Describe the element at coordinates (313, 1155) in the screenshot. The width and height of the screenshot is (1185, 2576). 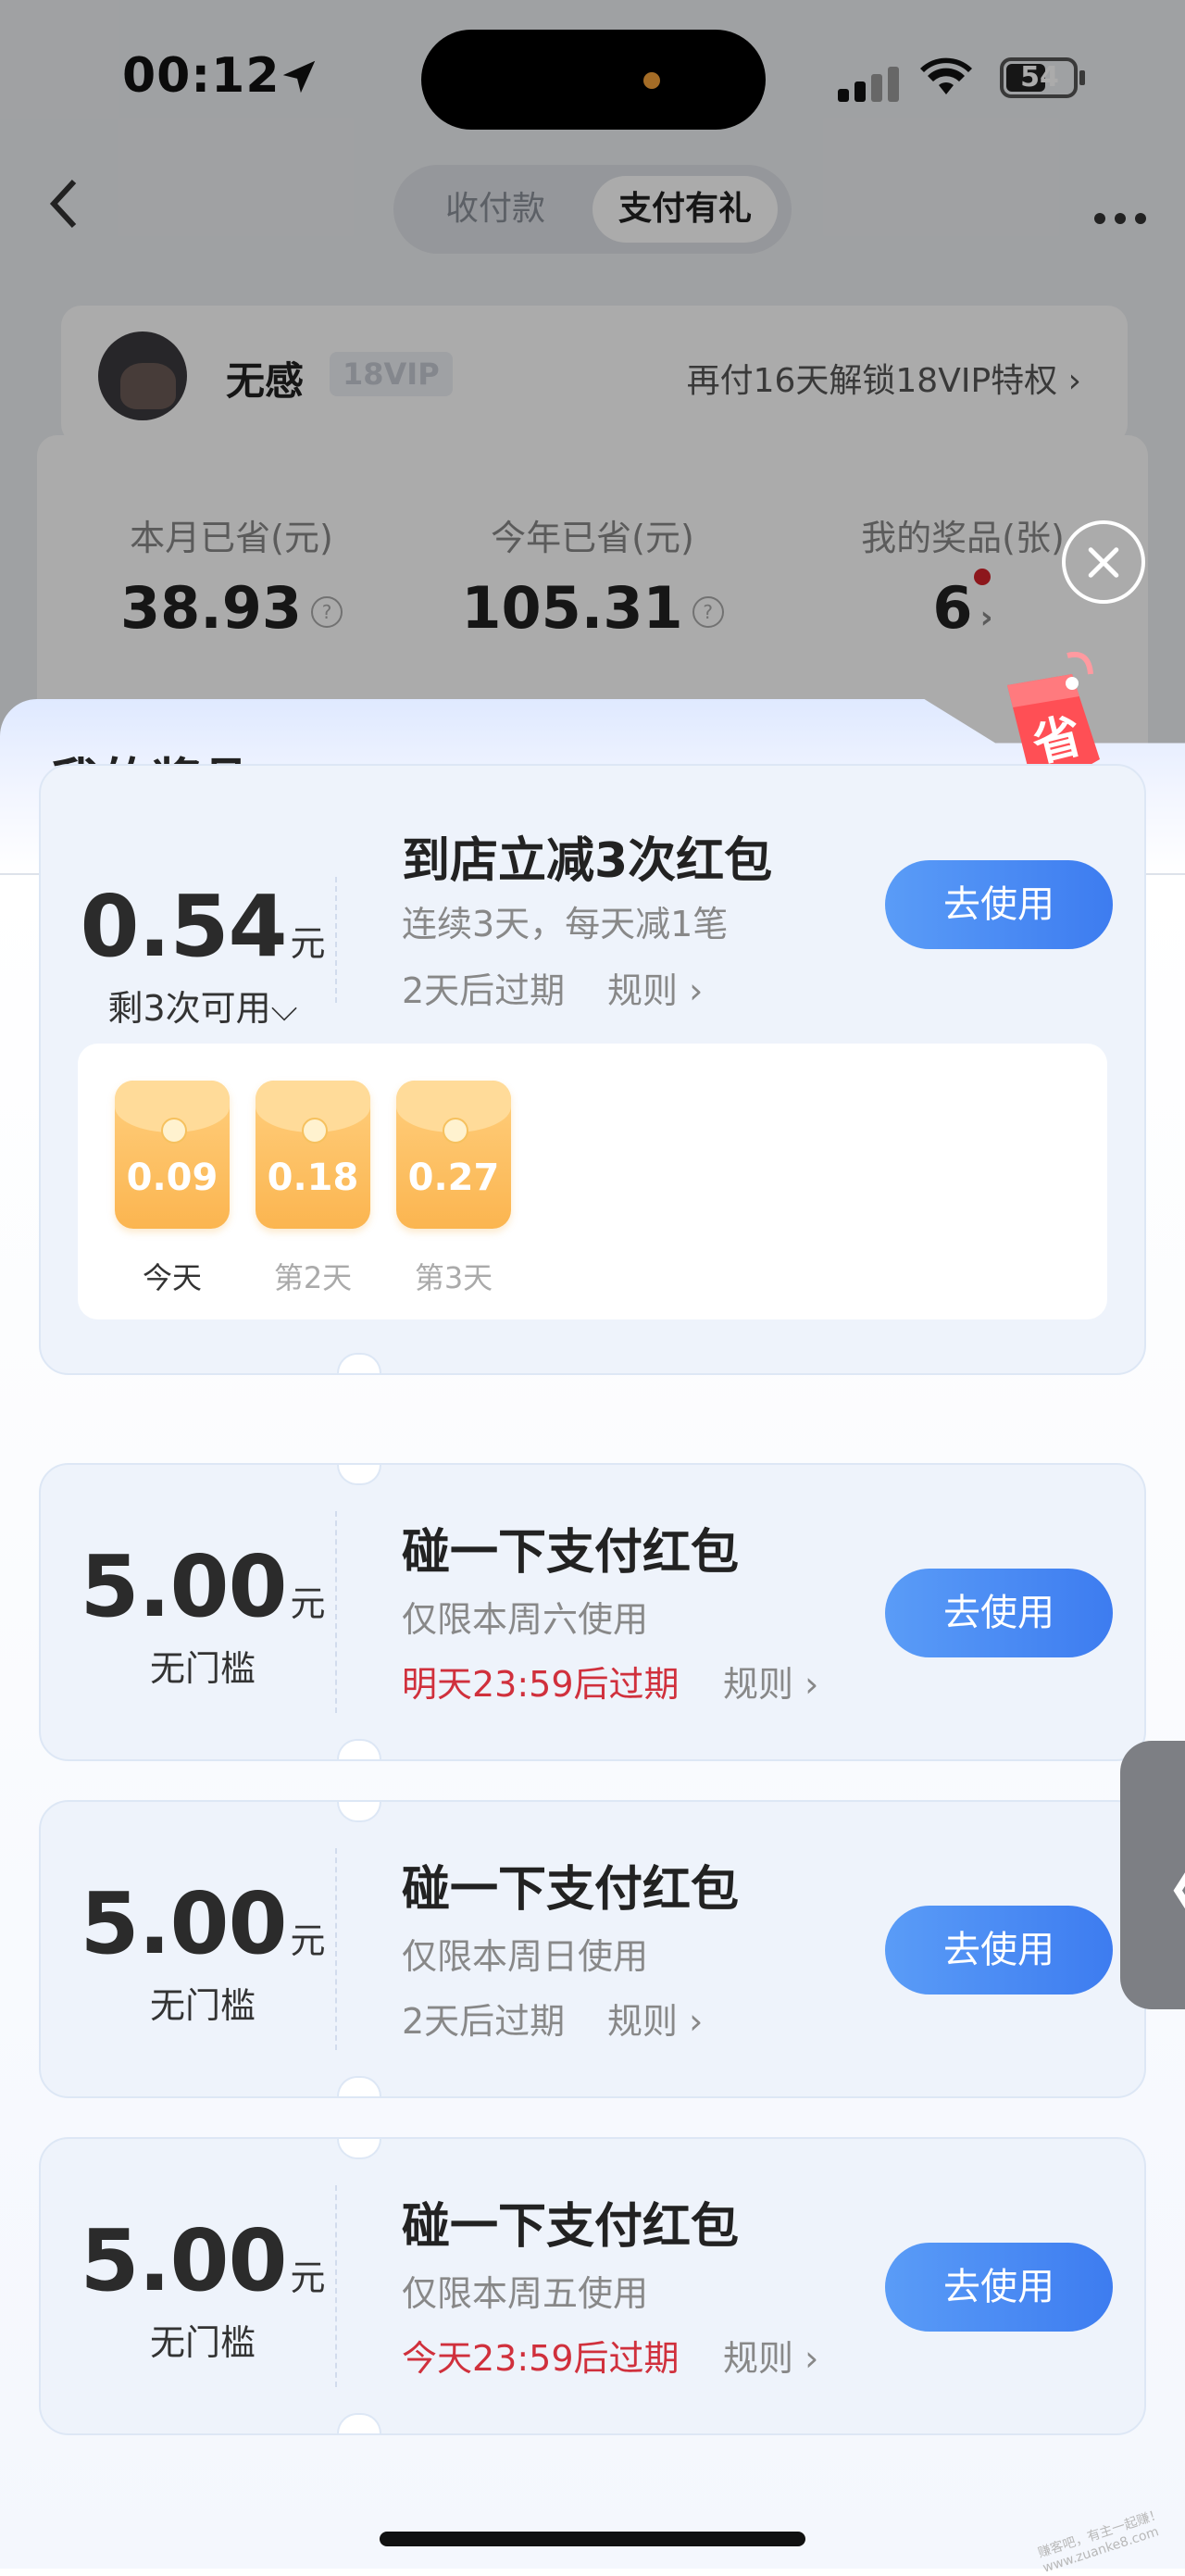
I see `redpacket-icon: 0.18` at that location.